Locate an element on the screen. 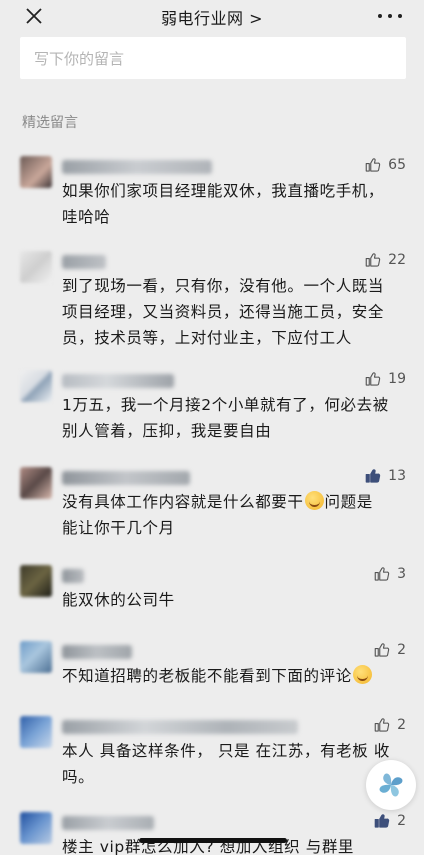 The height and width of the screenshot is (855, 424). comment-item: 3 能双休的公司牛 is located at coordinates (213, 587).